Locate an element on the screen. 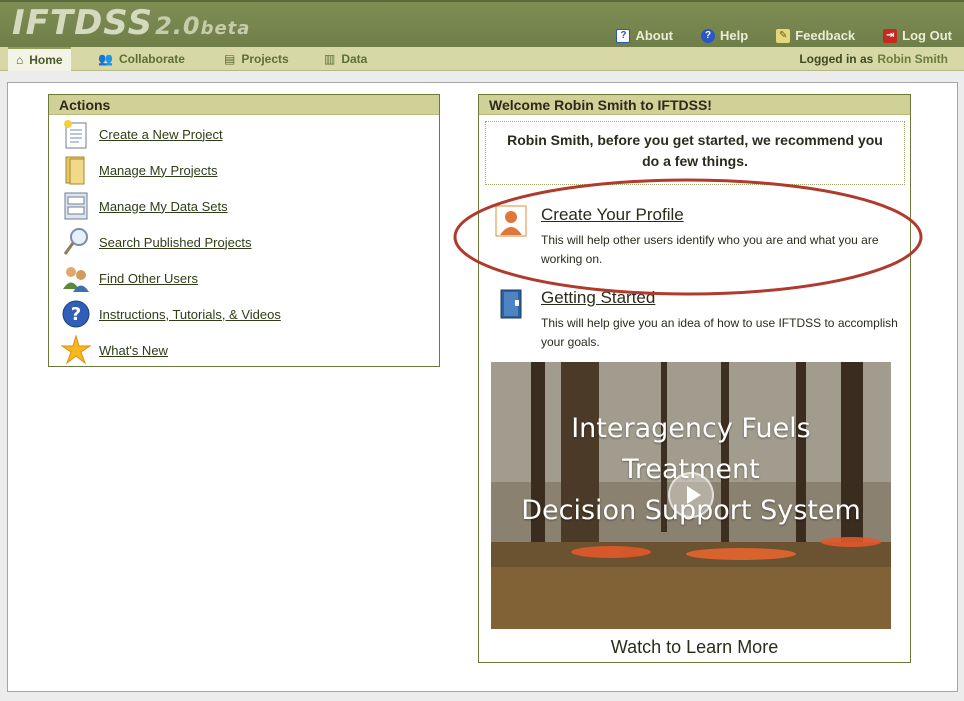 The width and height of the screenshot is (964, 701). tab-projects: ▤ Projects is located at coordinates (256, 59).